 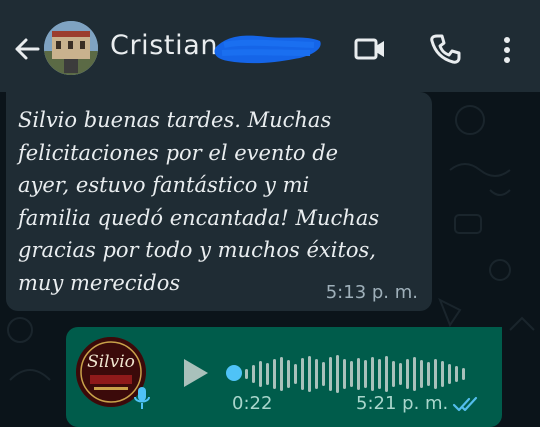 What do you see at coordinates (507, 50) in the screenshot?
I see `overflow-menu-icon` at bounding box center [507, 50].